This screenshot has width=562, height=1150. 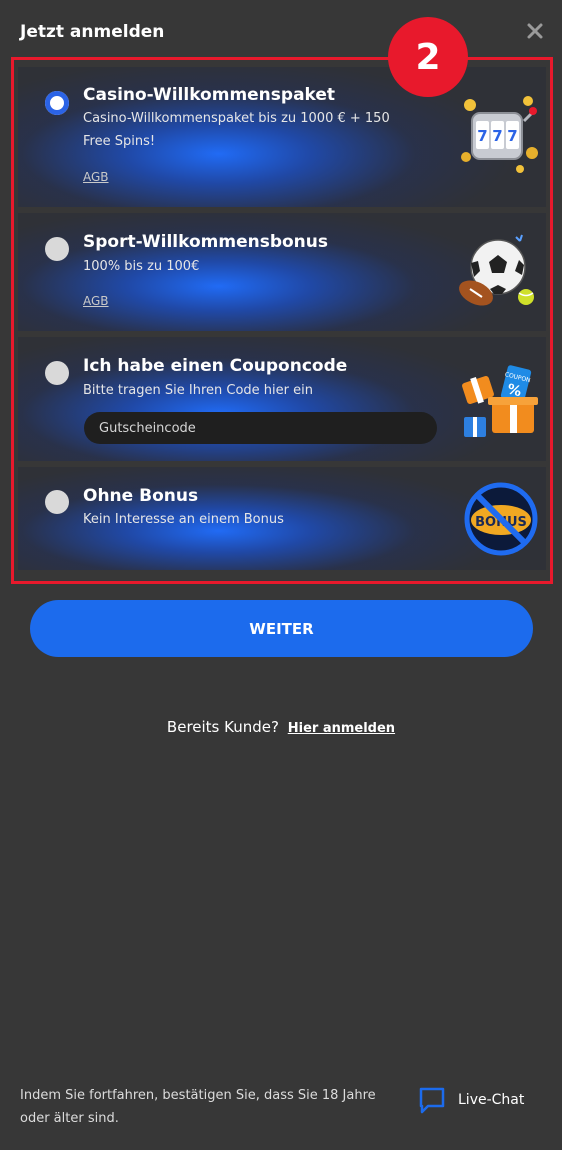 What do you see at coordinates (215, 366) in the screenshot?
I see `option-title: Ich habe einen Couponcode` at bounding box center [215, 366].